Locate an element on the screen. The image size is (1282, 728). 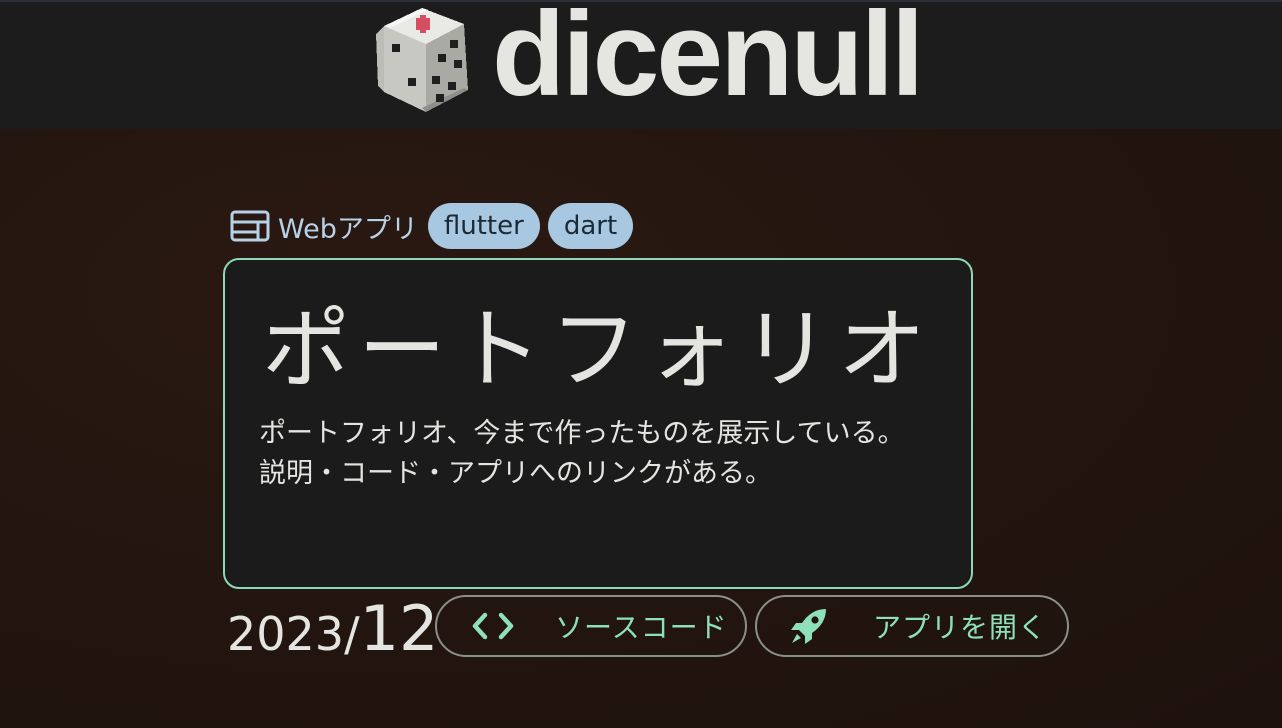
site-logo-link is located at coordinates (425, 60).